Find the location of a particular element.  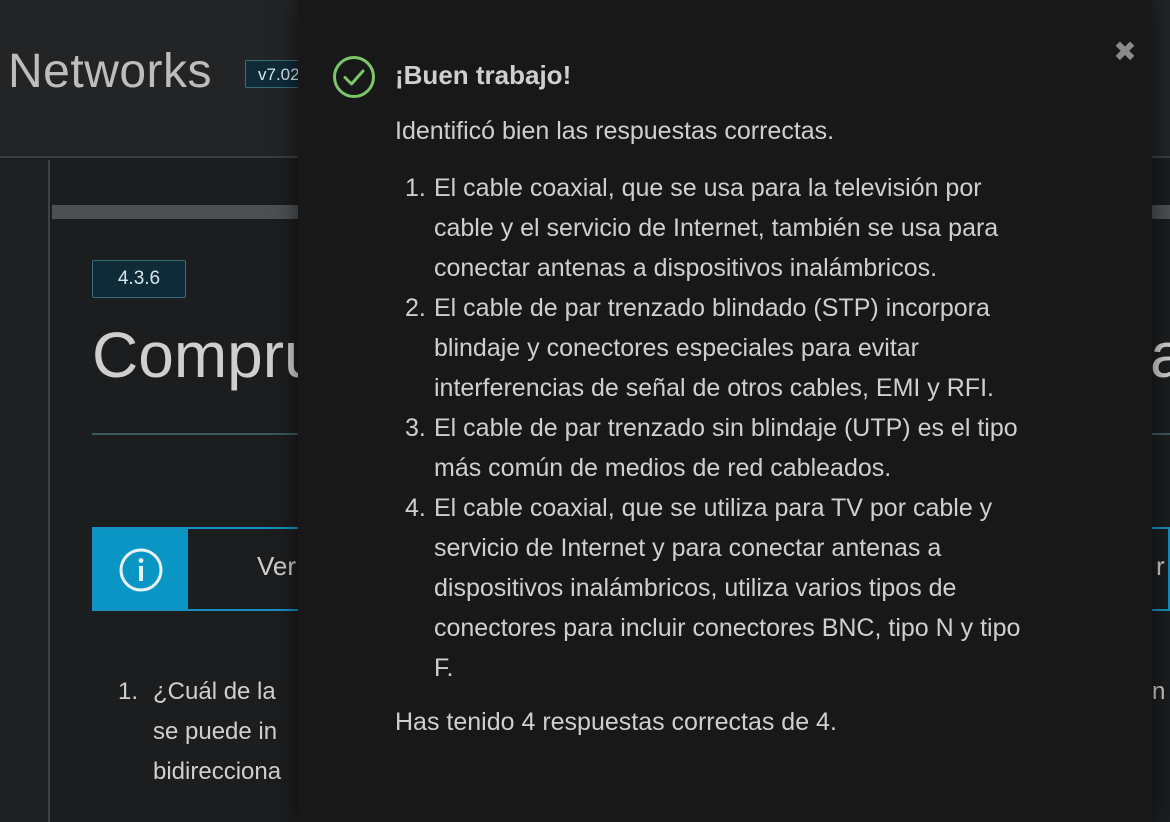

info-bar-tail: r is located at coordinates (1160, 566).